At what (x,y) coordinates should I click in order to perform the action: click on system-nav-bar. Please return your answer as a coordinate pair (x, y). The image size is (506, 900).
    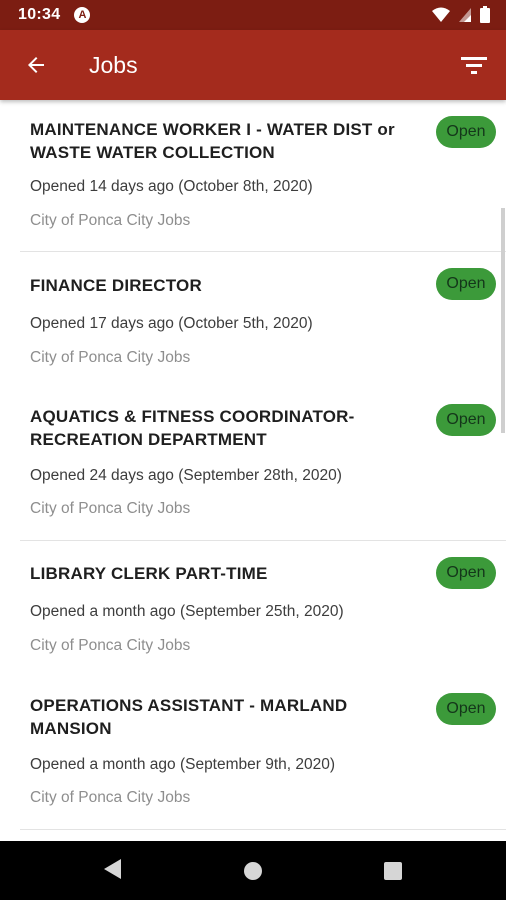
    Looking at the image, I should click on (253, 870).